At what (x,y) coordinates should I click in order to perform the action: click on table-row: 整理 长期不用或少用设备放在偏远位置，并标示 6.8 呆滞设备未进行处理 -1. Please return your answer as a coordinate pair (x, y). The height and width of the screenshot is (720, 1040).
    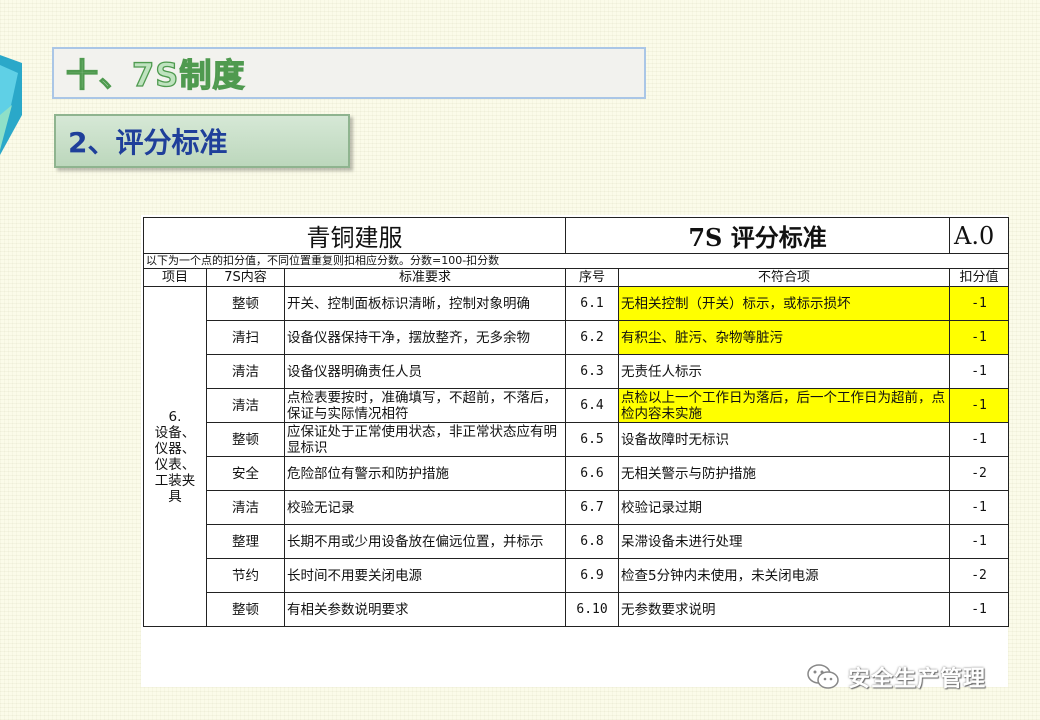
    Looking at the image, I should click on (577, 541).